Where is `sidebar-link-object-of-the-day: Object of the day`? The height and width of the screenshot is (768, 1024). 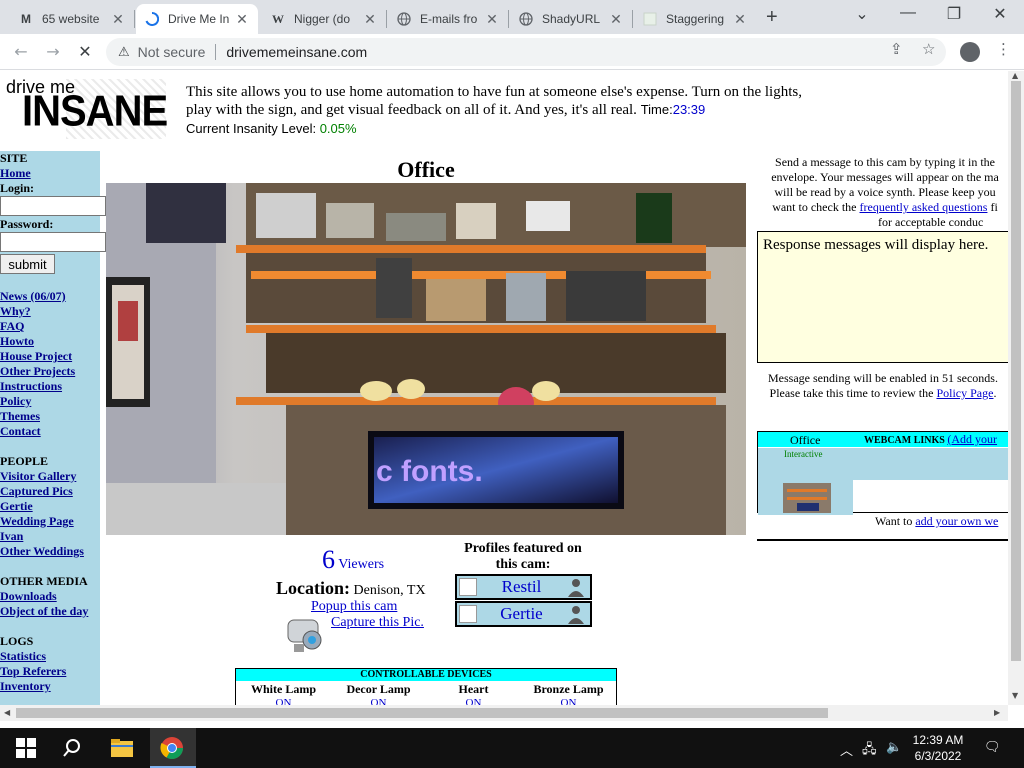
sidebar-link-object-of-the-day: Object of the day is located at coordinates (44, 611).